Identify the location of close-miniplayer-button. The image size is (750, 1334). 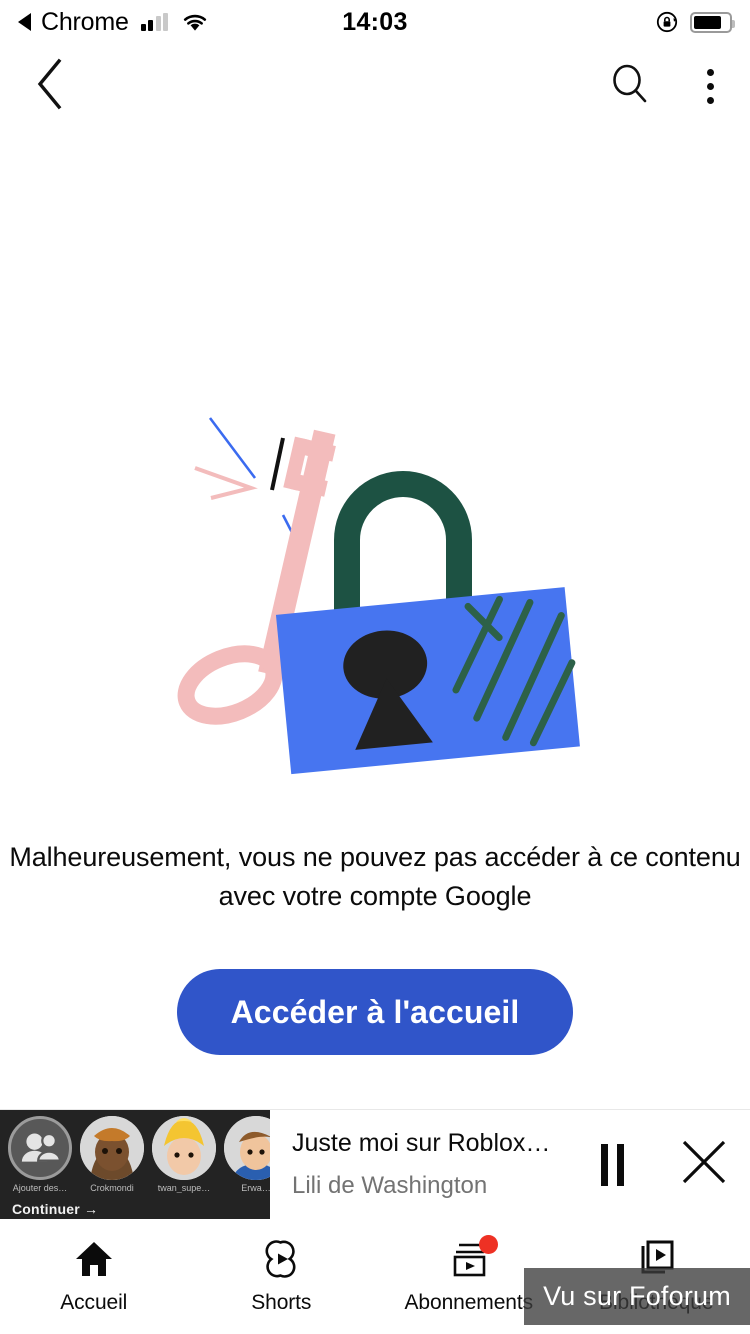
(704, 1164).